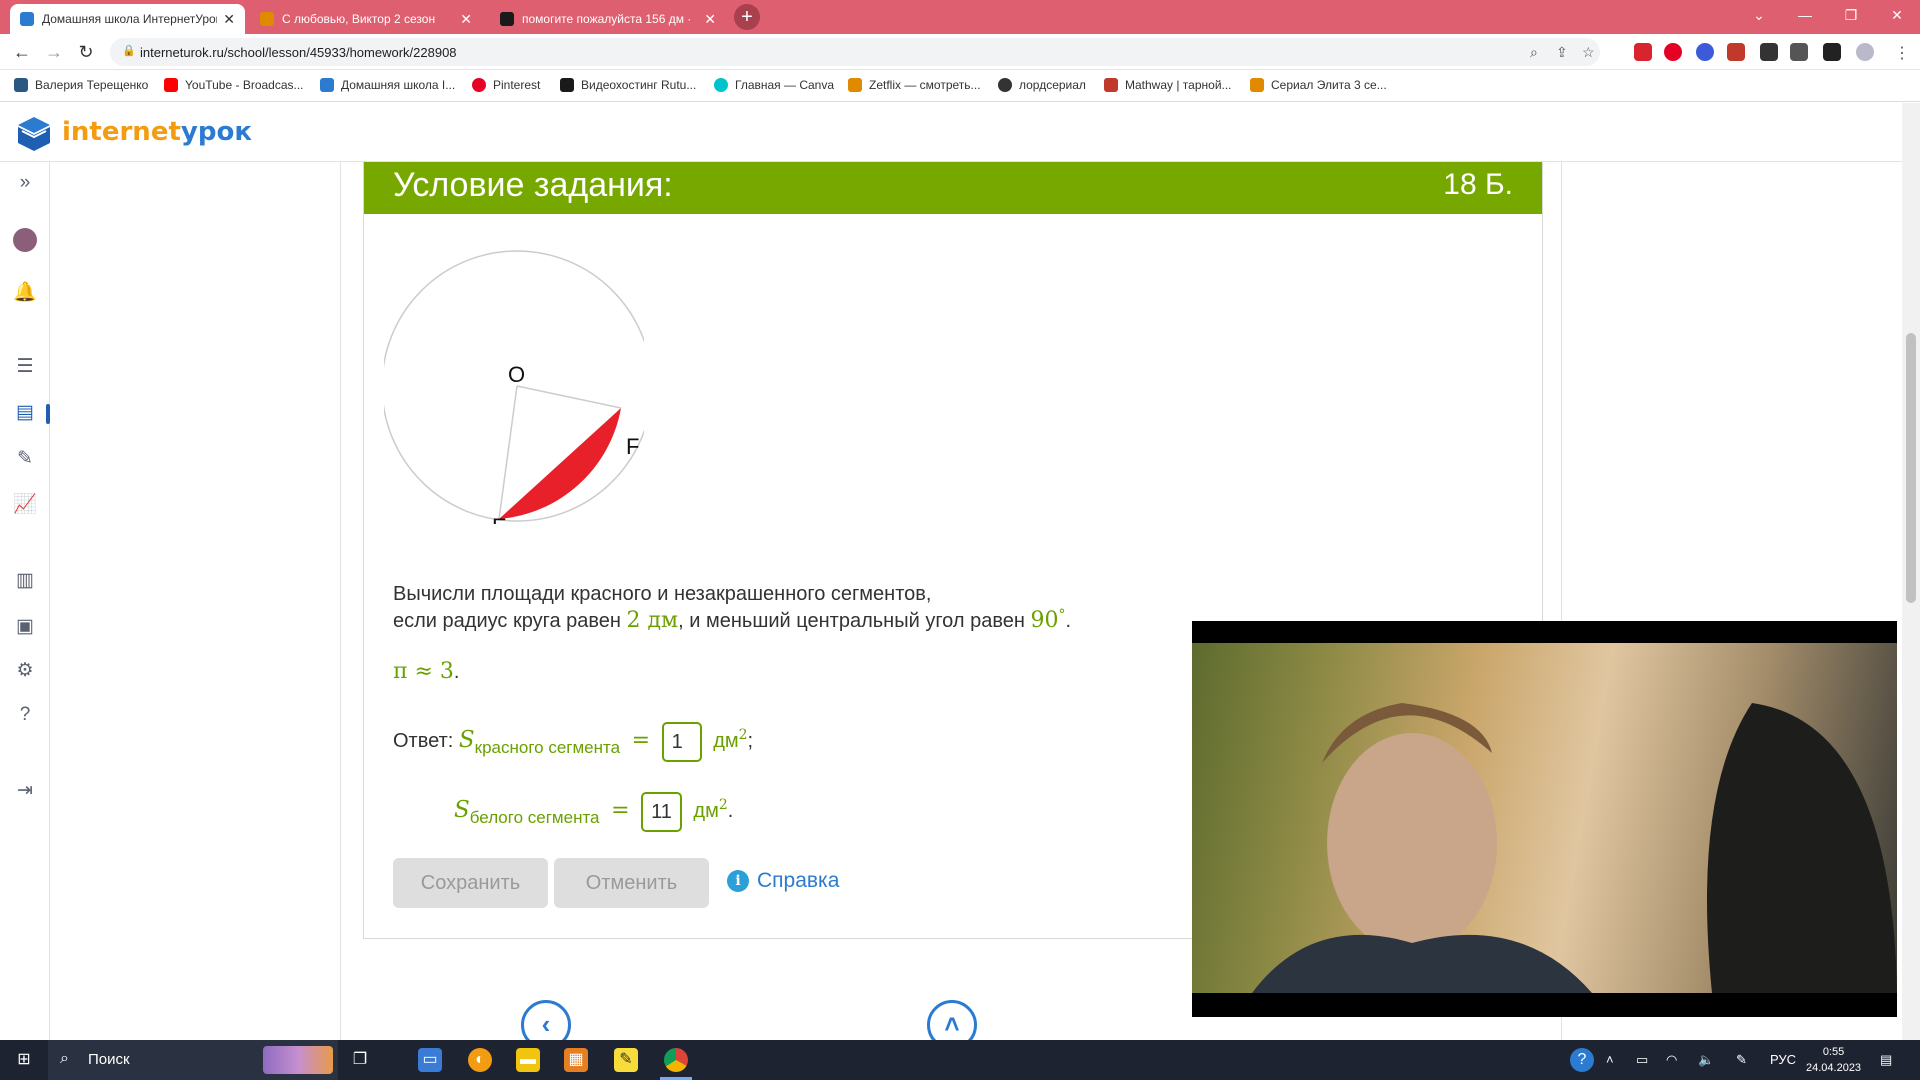 The image size is (1920, 1080). Describe the element at coordinates (1562, 52) in the screenshot. I see `share-icon: ⇪` at that location.